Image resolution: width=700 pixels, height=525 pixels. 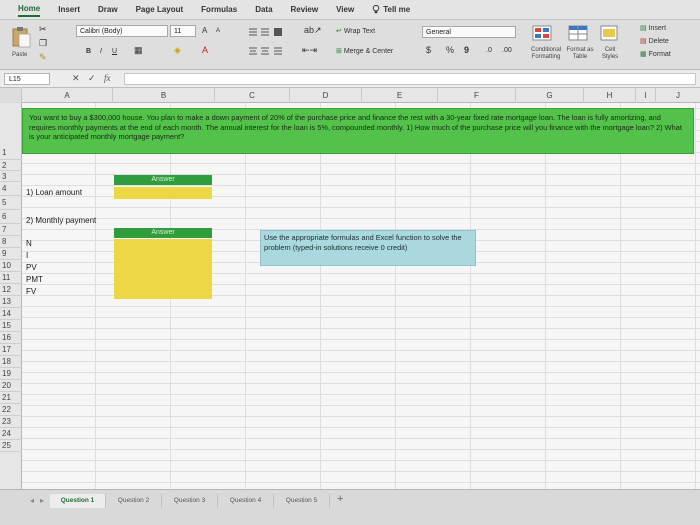 I want to click on next-sheet-icon: ▸, so click(x=42, y=500).